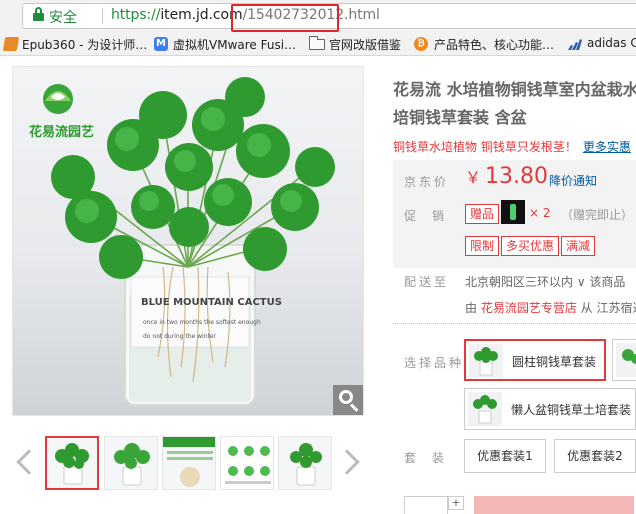 The width and height of the screenshot is (636, 514). I want to click on price-amount: 13.80, so click(516, 176).